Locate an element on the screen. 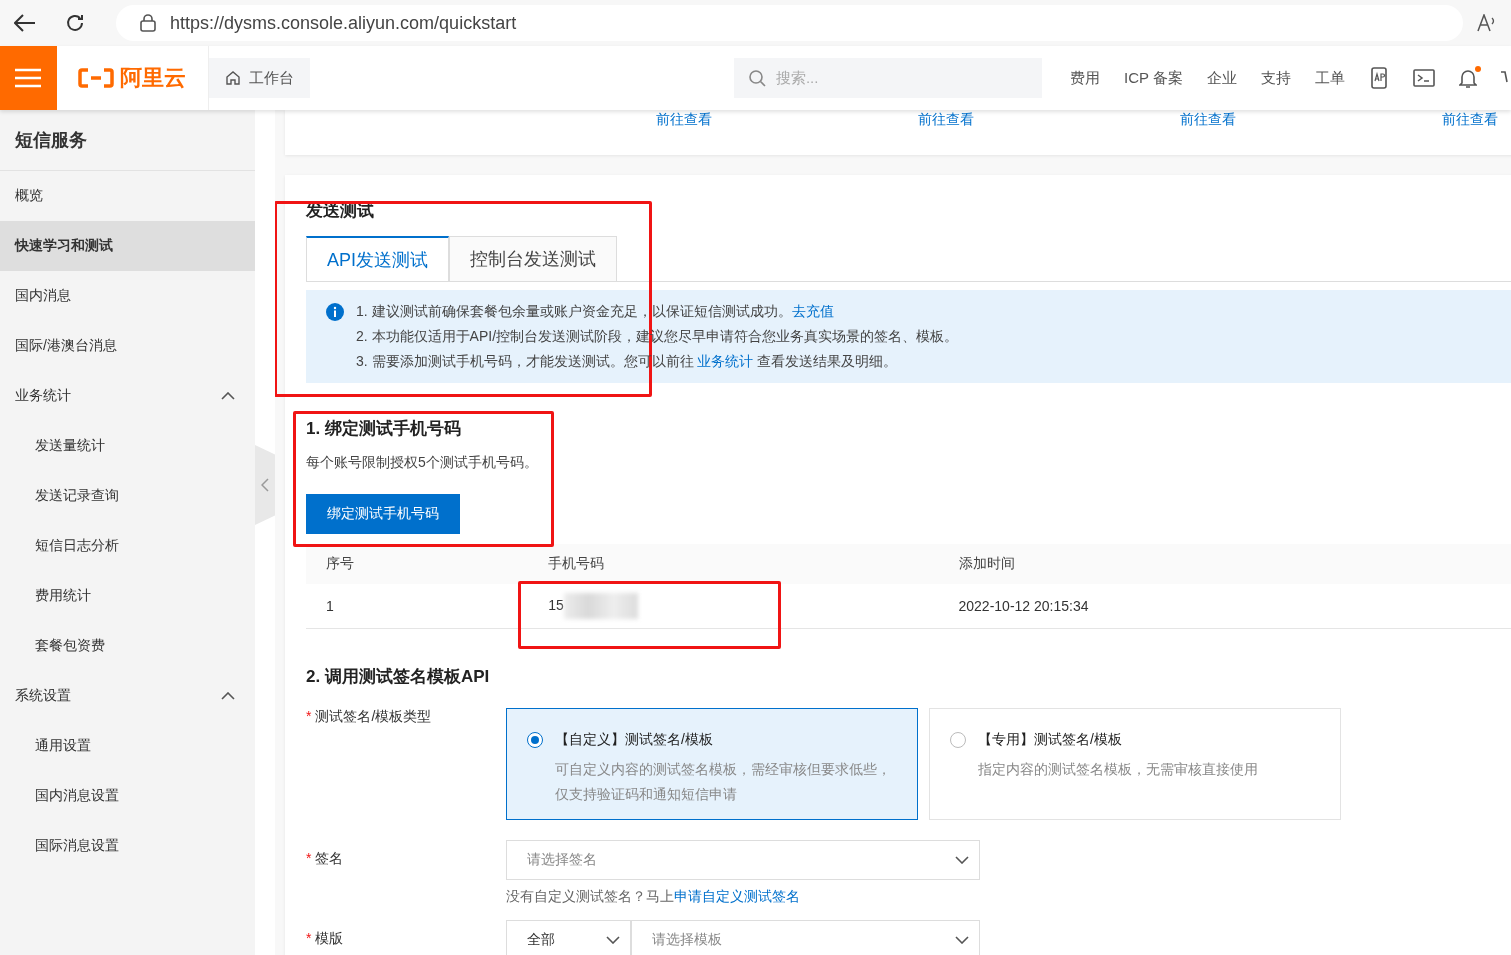  table-cell: 15 is located at coordinates (556, 604).